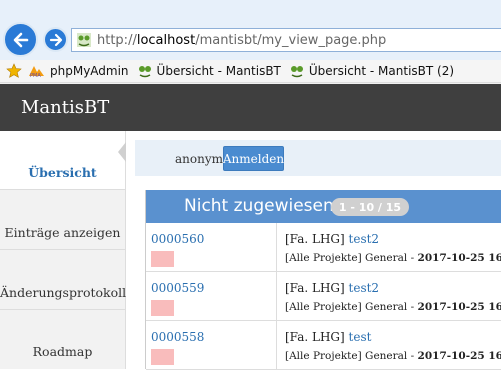 The width and height of the screenshot is (501, 370). I want to click on back-arrow-icon, so click(20, 39).